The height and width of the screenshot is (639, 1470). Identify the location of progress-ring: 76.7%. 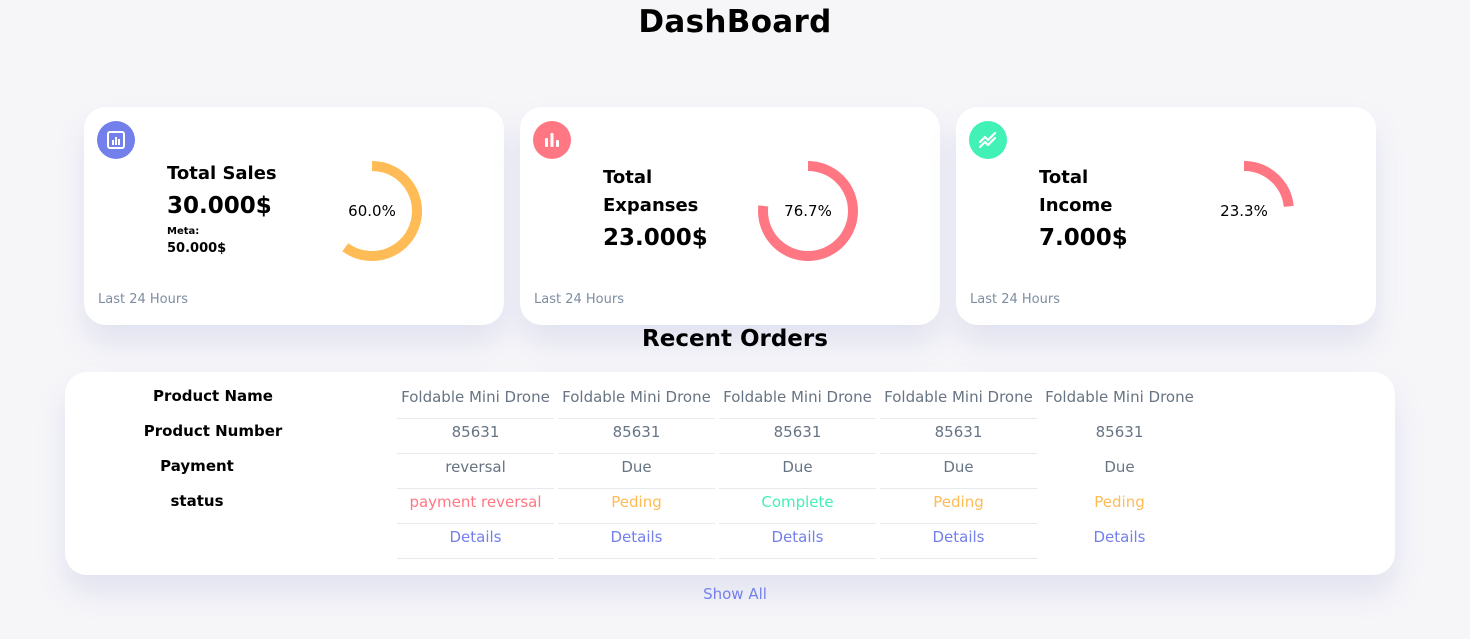
(808, 211).